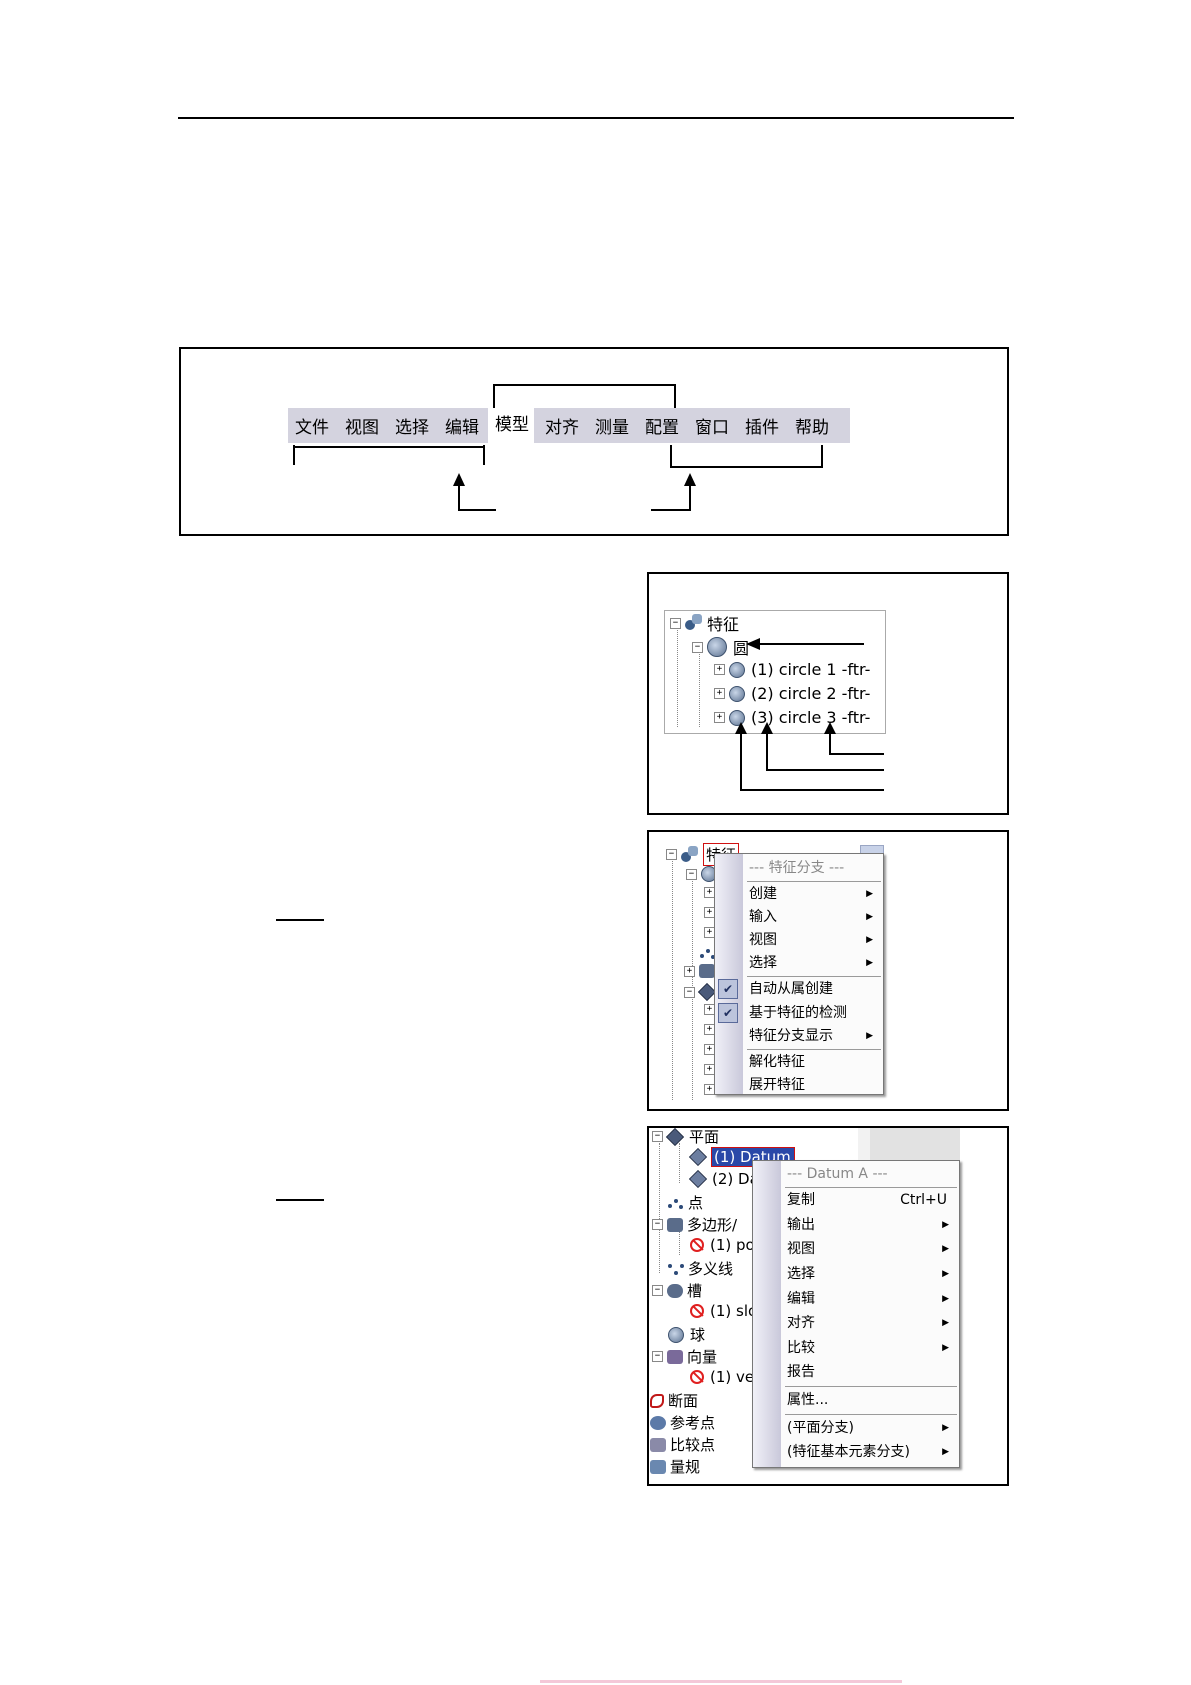 Image resolution: width=1191 pixels, height=1685 pixels. Describe the element at coordinates (704, 623) in the screenshot. I see `tree-root: − 特征` at that location.